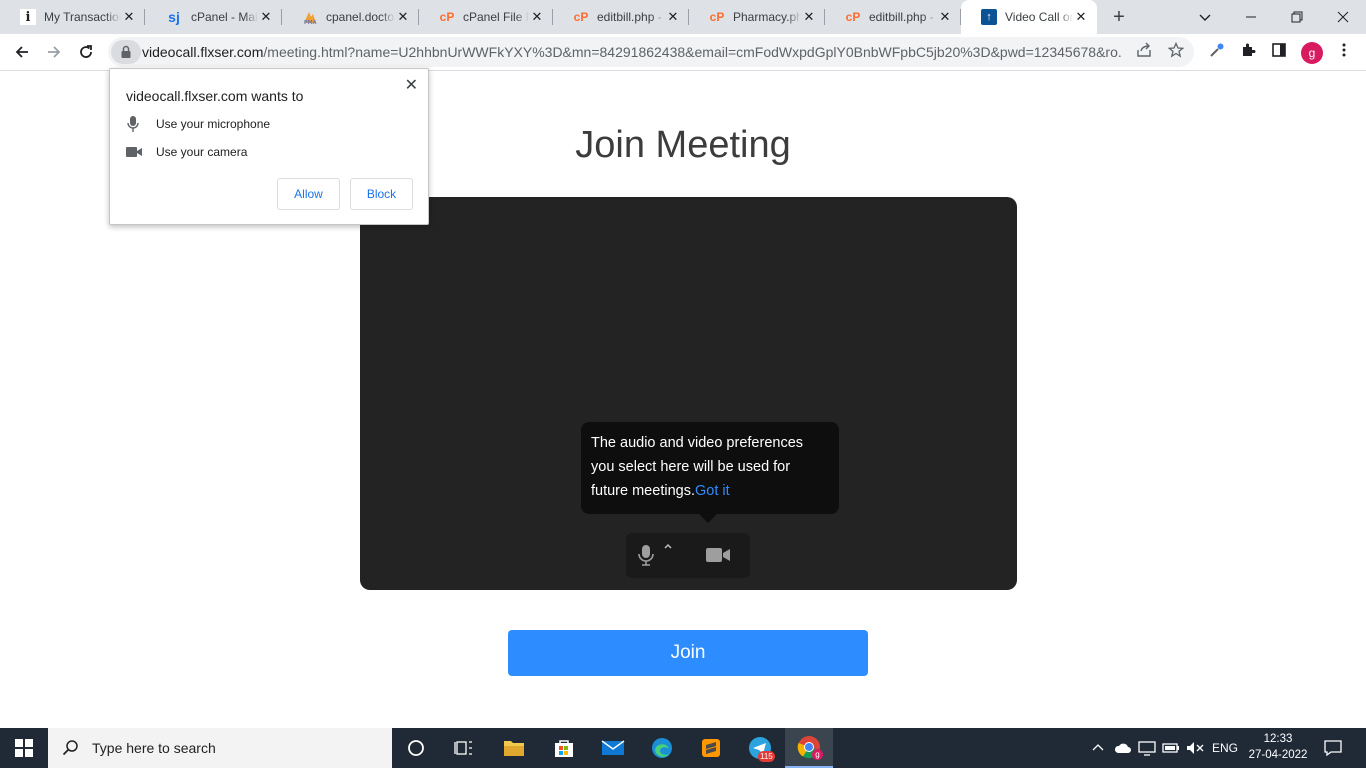 The width and height of the screenshot is (1366, 768). I want to click on join-button: Join, so click(688, 653).